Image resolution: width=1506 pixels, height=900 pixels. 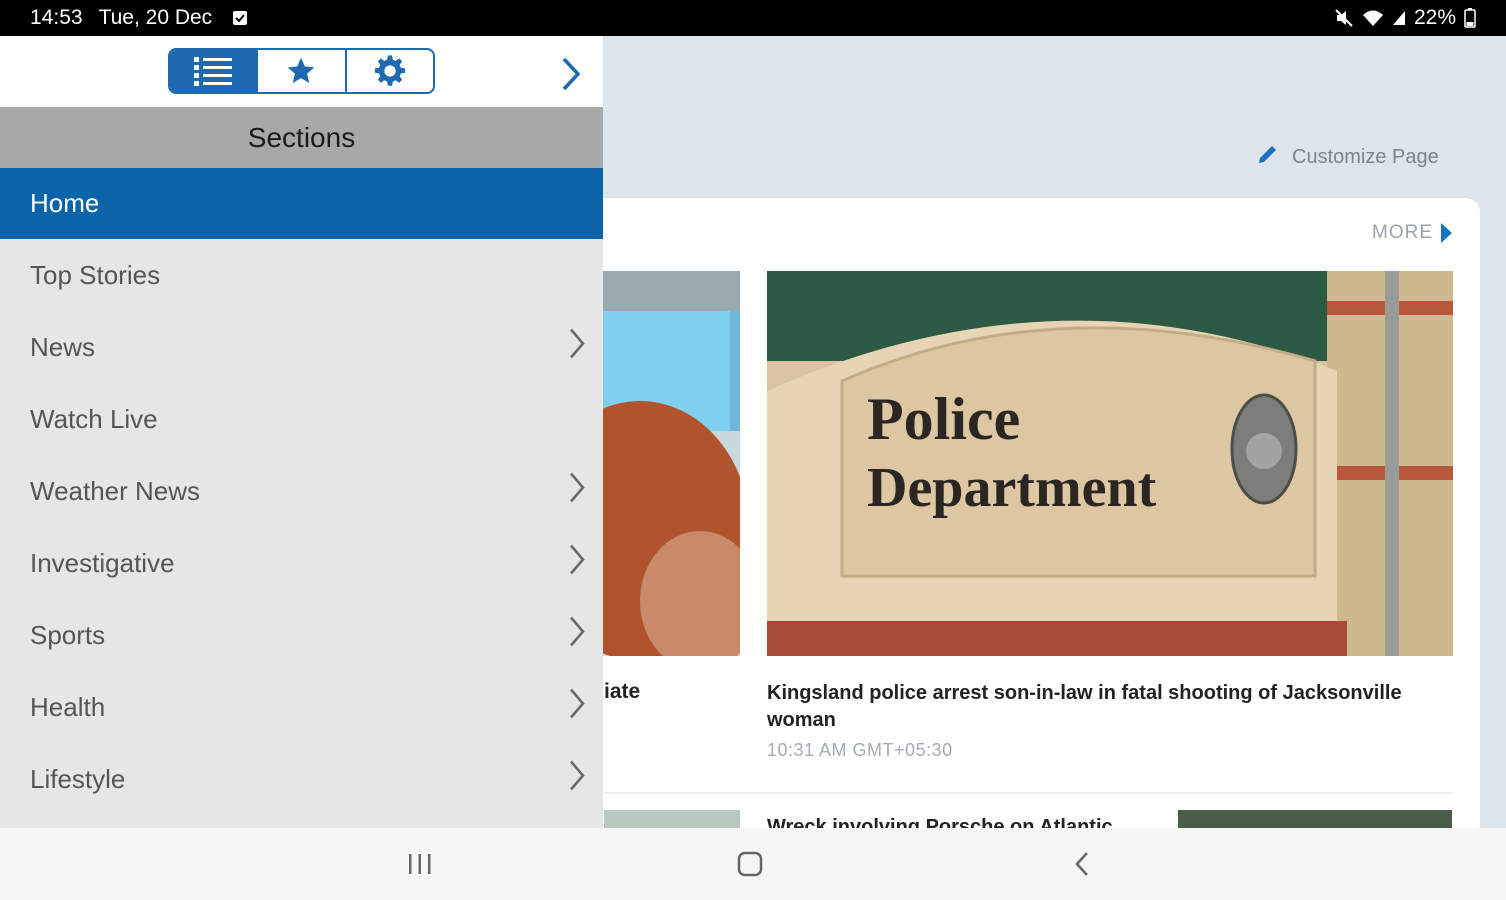 I want to click on story-divider, so click(x=1028, y=793).